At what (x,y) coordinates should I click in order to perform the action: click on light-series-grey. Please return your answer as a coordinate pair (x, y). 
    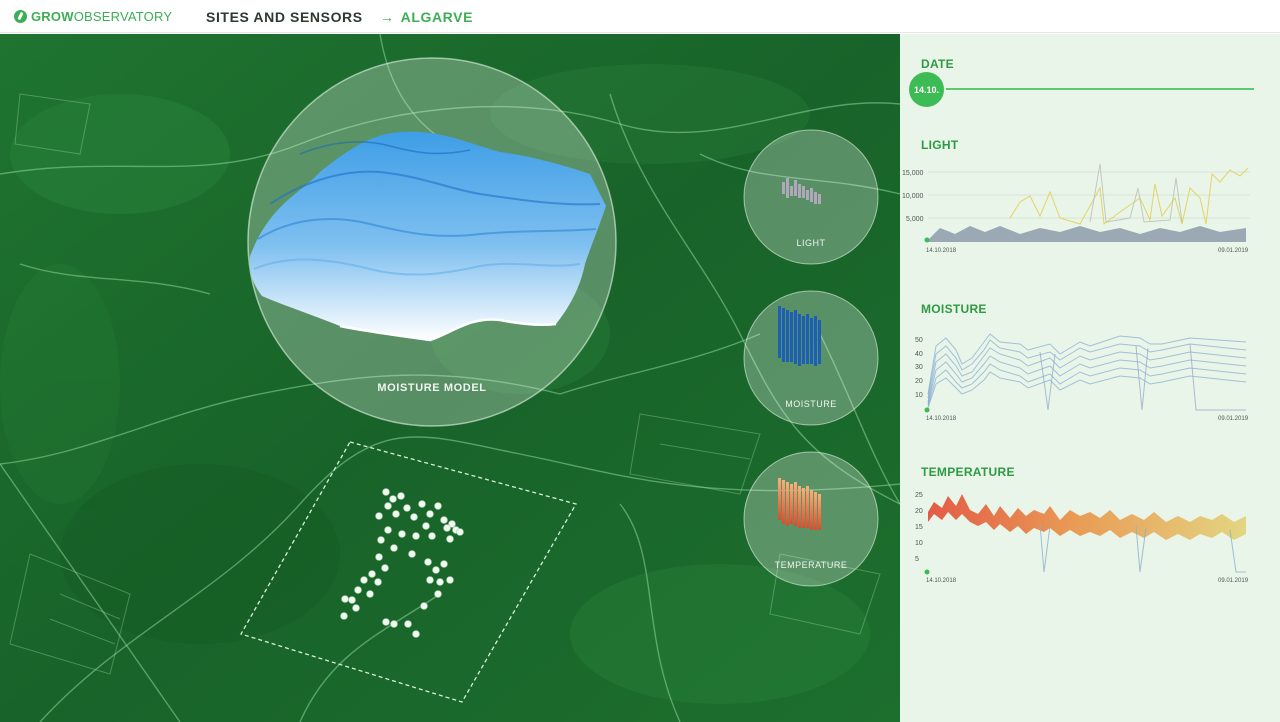
    Looking at the image, I should click on (1136, 193).